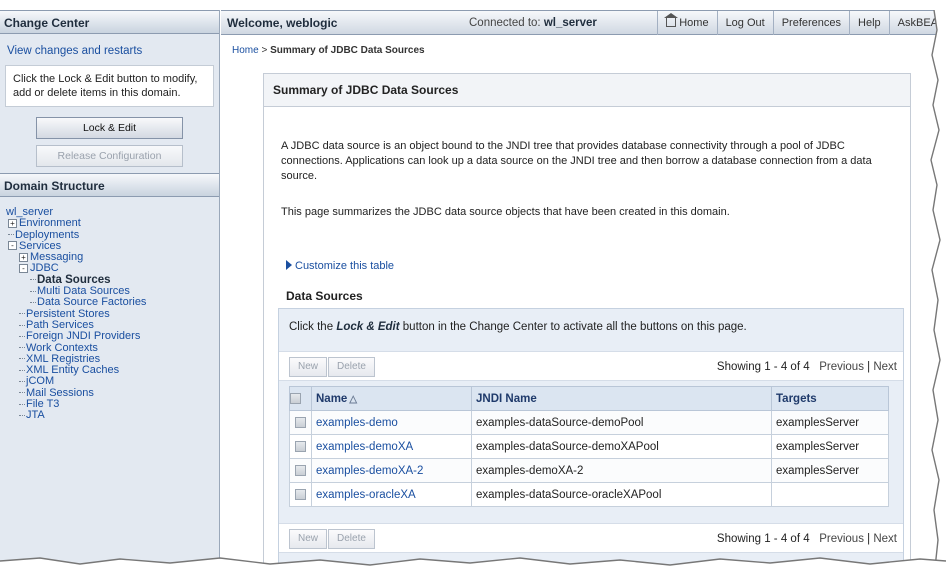 The image size is (946, 568). What do you see at coordinates (40, 245) in the screenshot?
I see `tree-item-label: Services` at bounding box center [40, 245].